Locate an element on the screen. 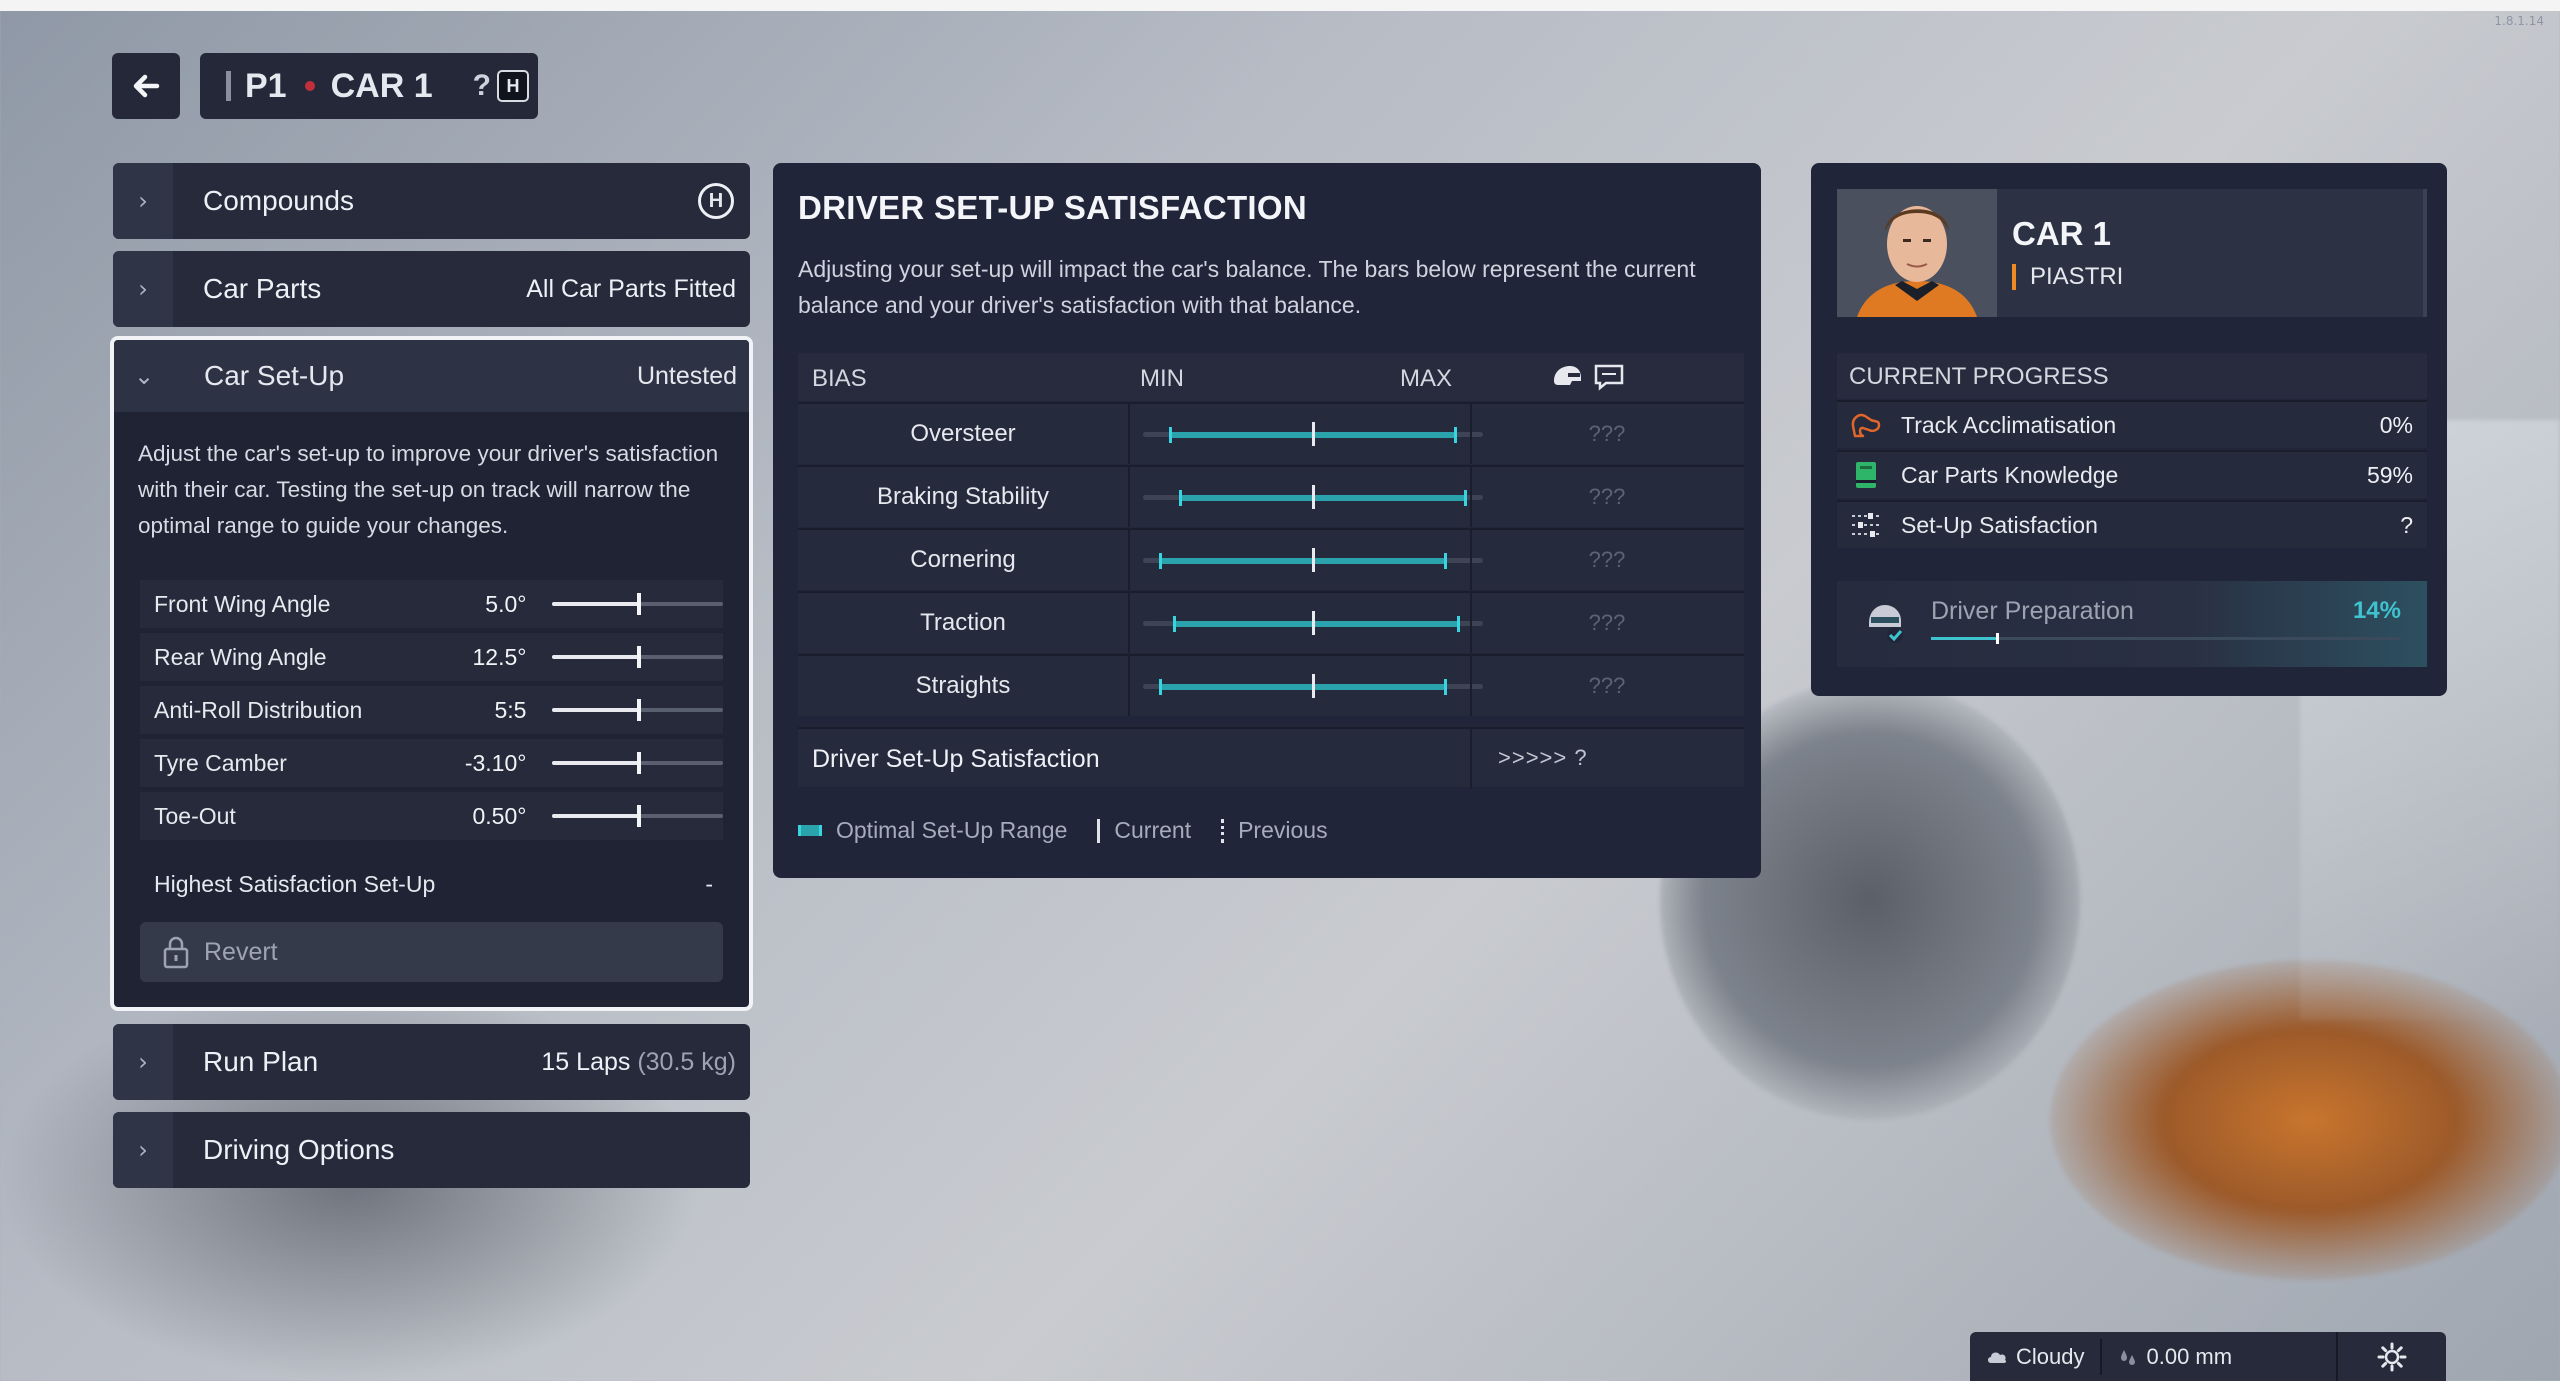 Image resolution: width=2560 pixels, height=1381 pixels. driver-name: PIASTRI is located at coordinates (2067, 277).